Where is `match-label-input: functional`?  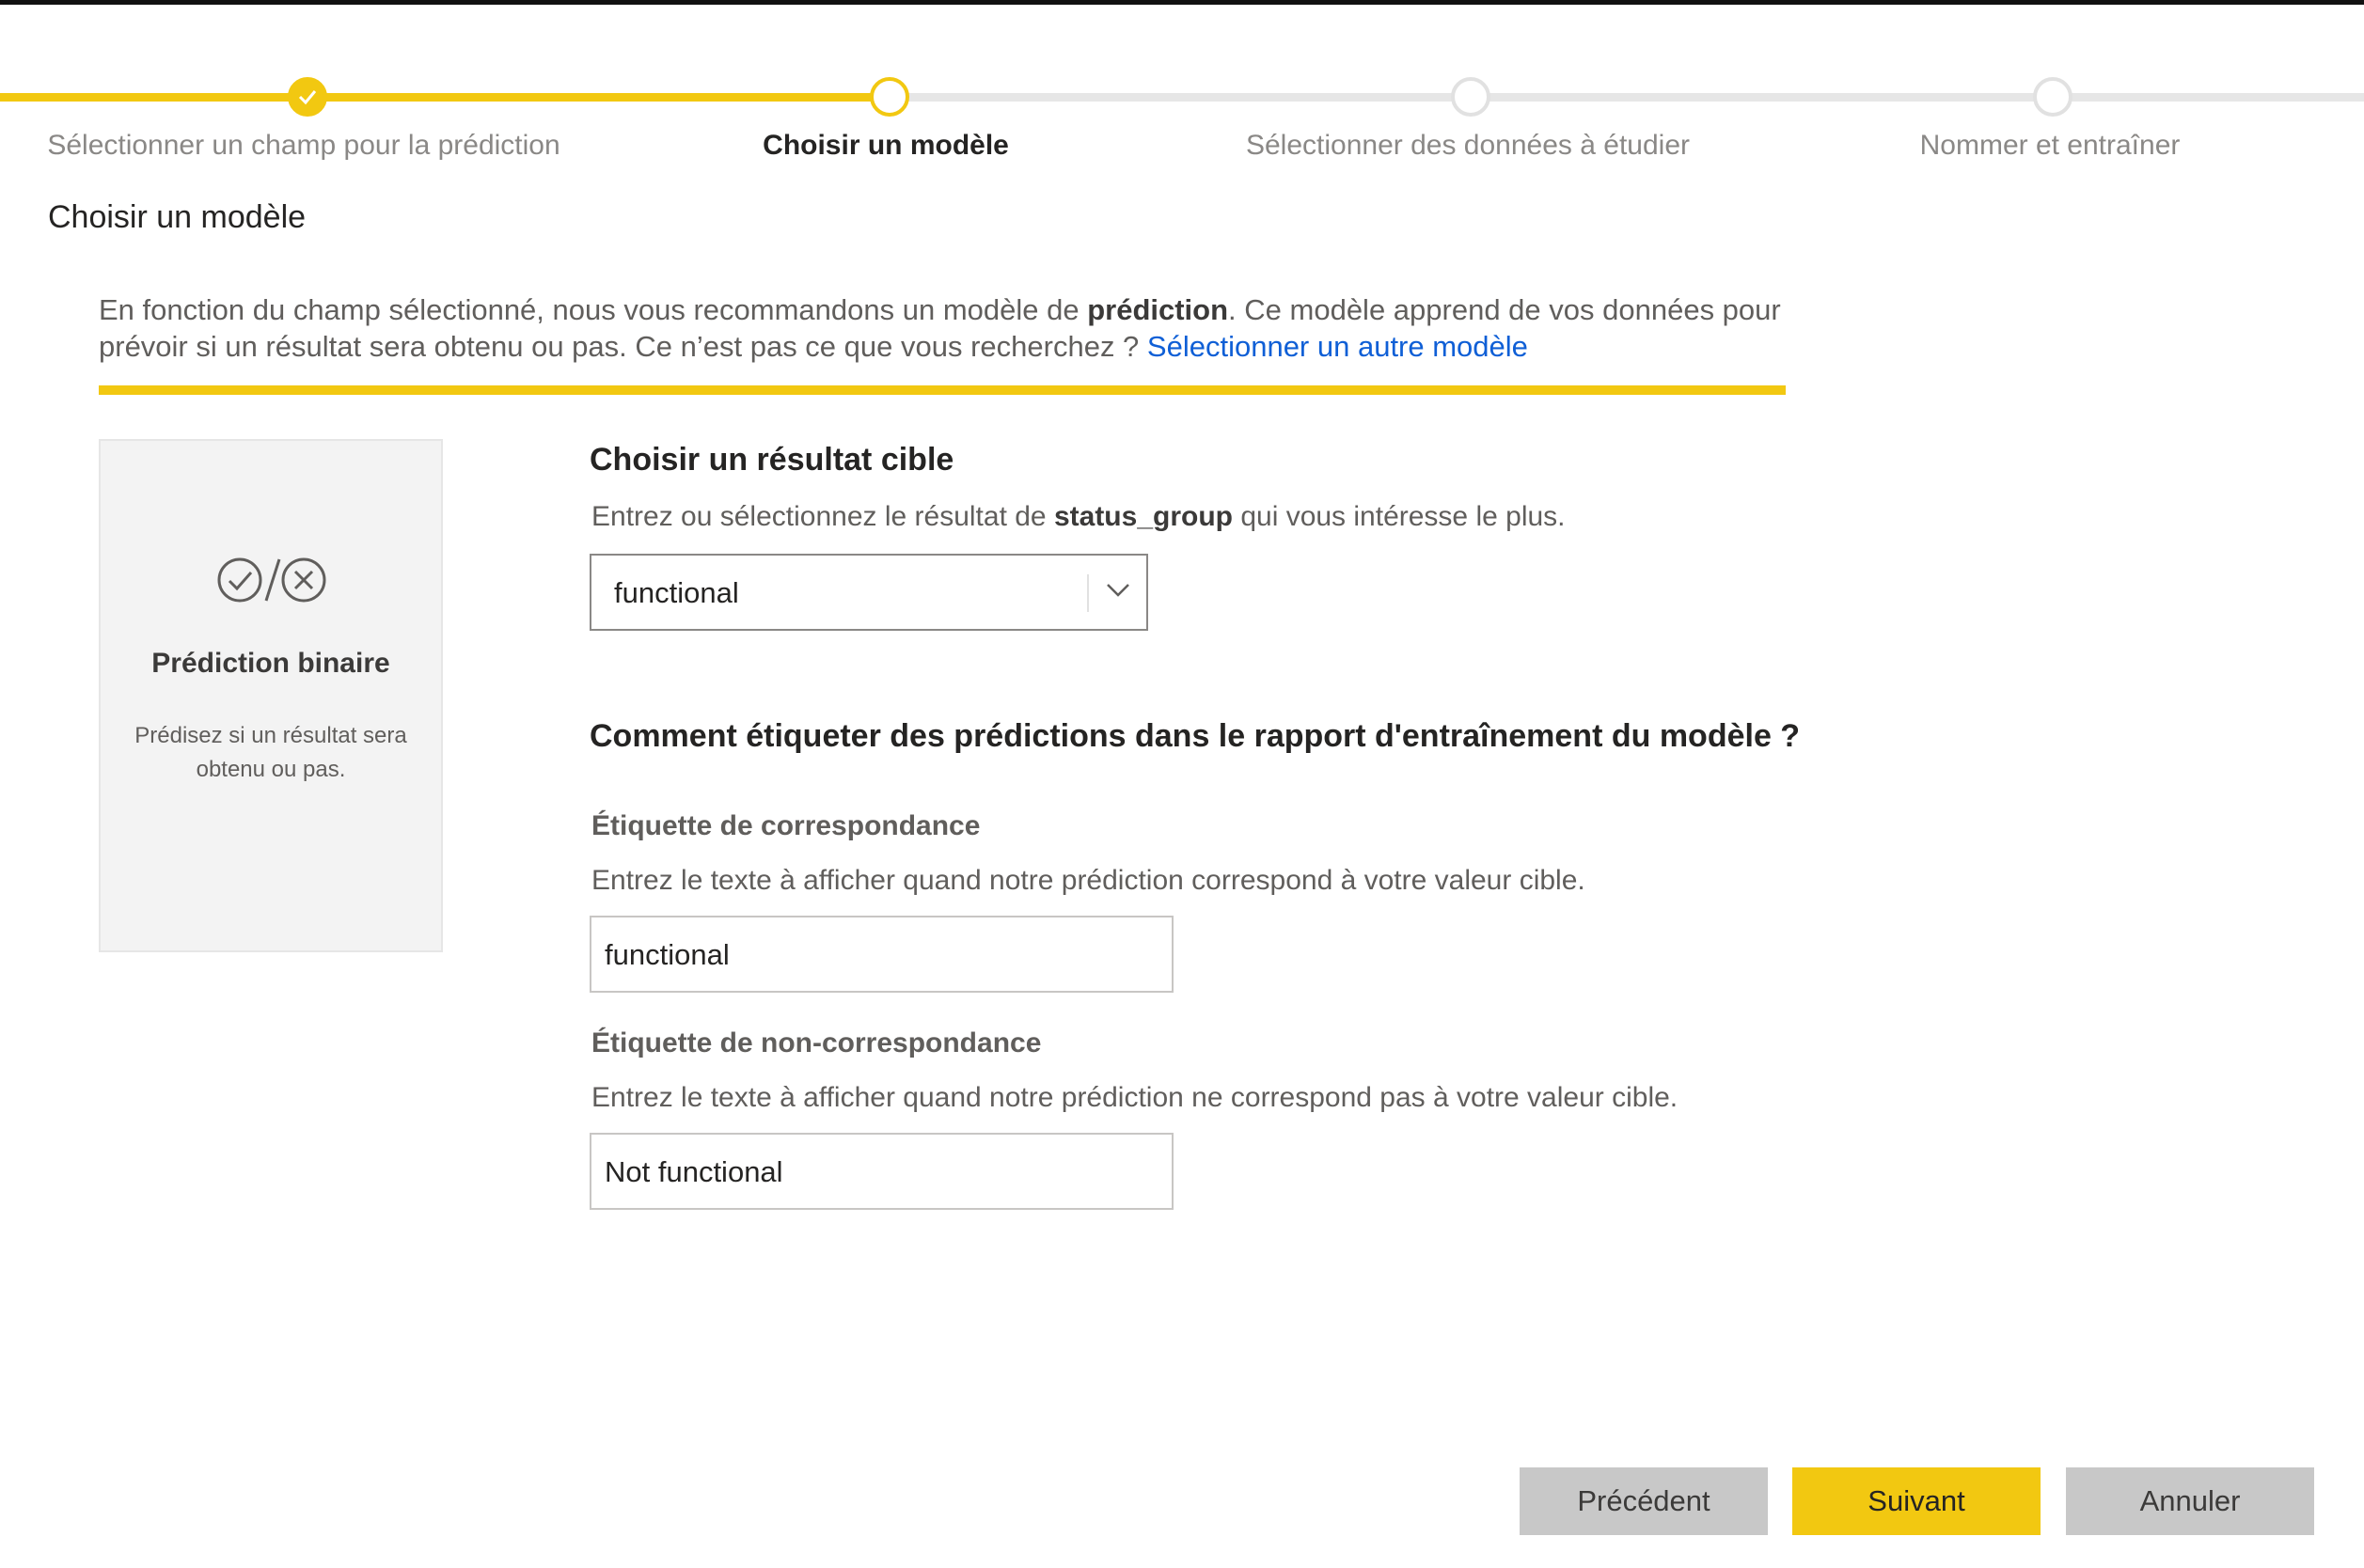 match-label-input: functional is located at coordinates (882, 954).